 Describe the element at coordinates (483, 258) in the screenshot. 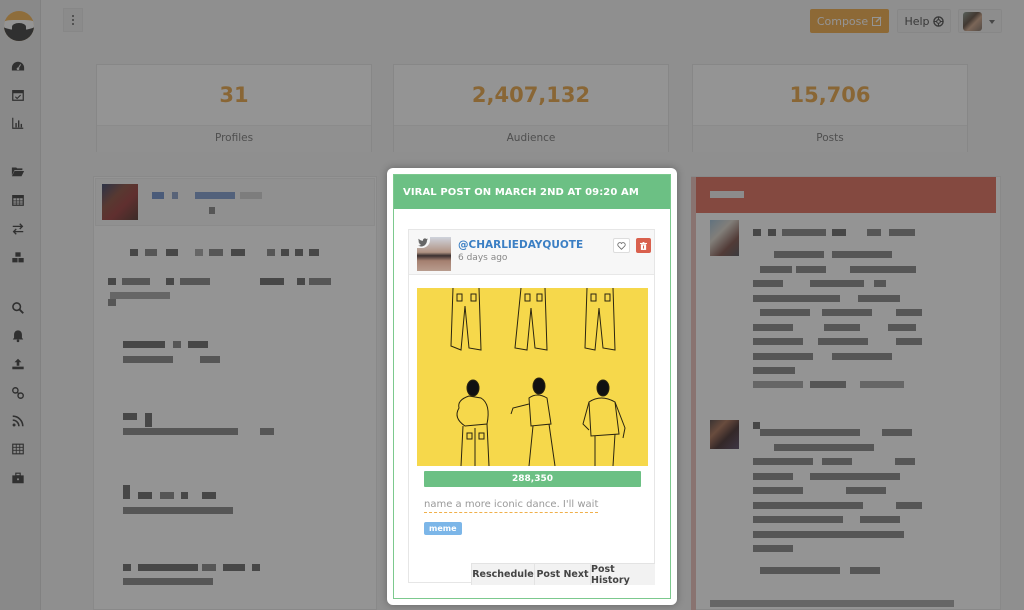

I see `post-timestamp: 6 days ago` at that location.